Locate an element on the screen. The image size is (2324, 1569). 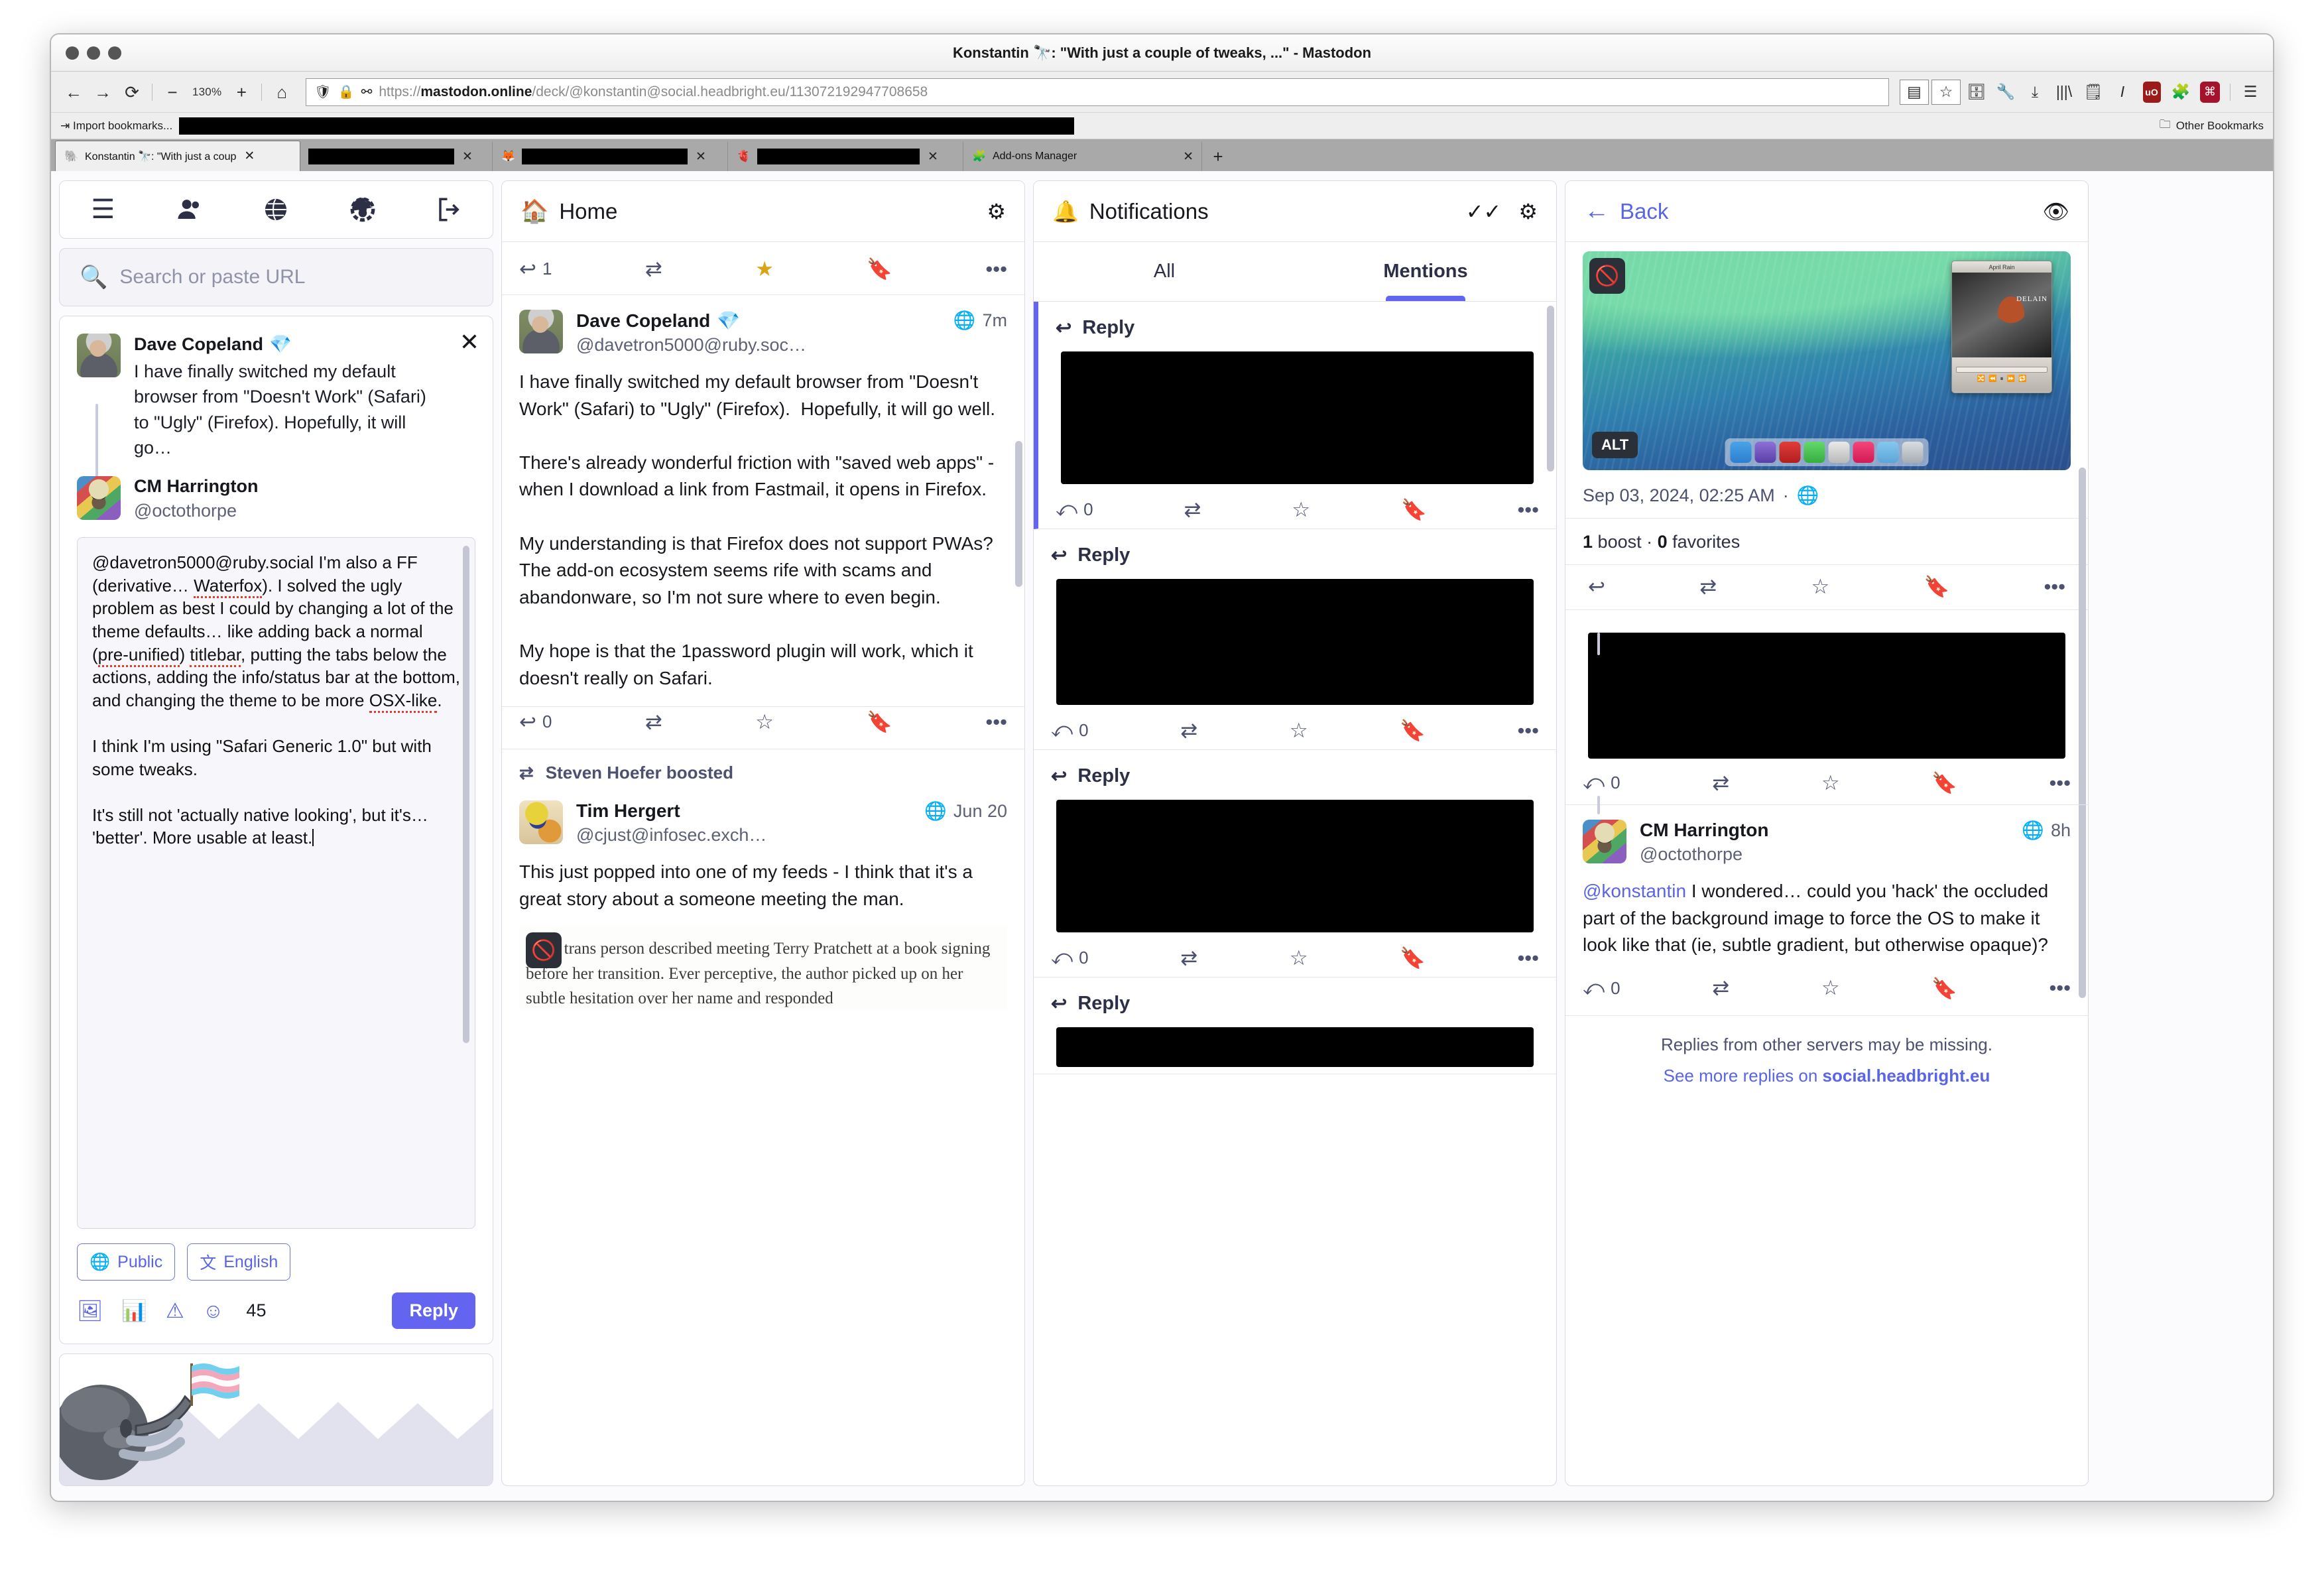
close-window-button is located at coordinates (72, 53).